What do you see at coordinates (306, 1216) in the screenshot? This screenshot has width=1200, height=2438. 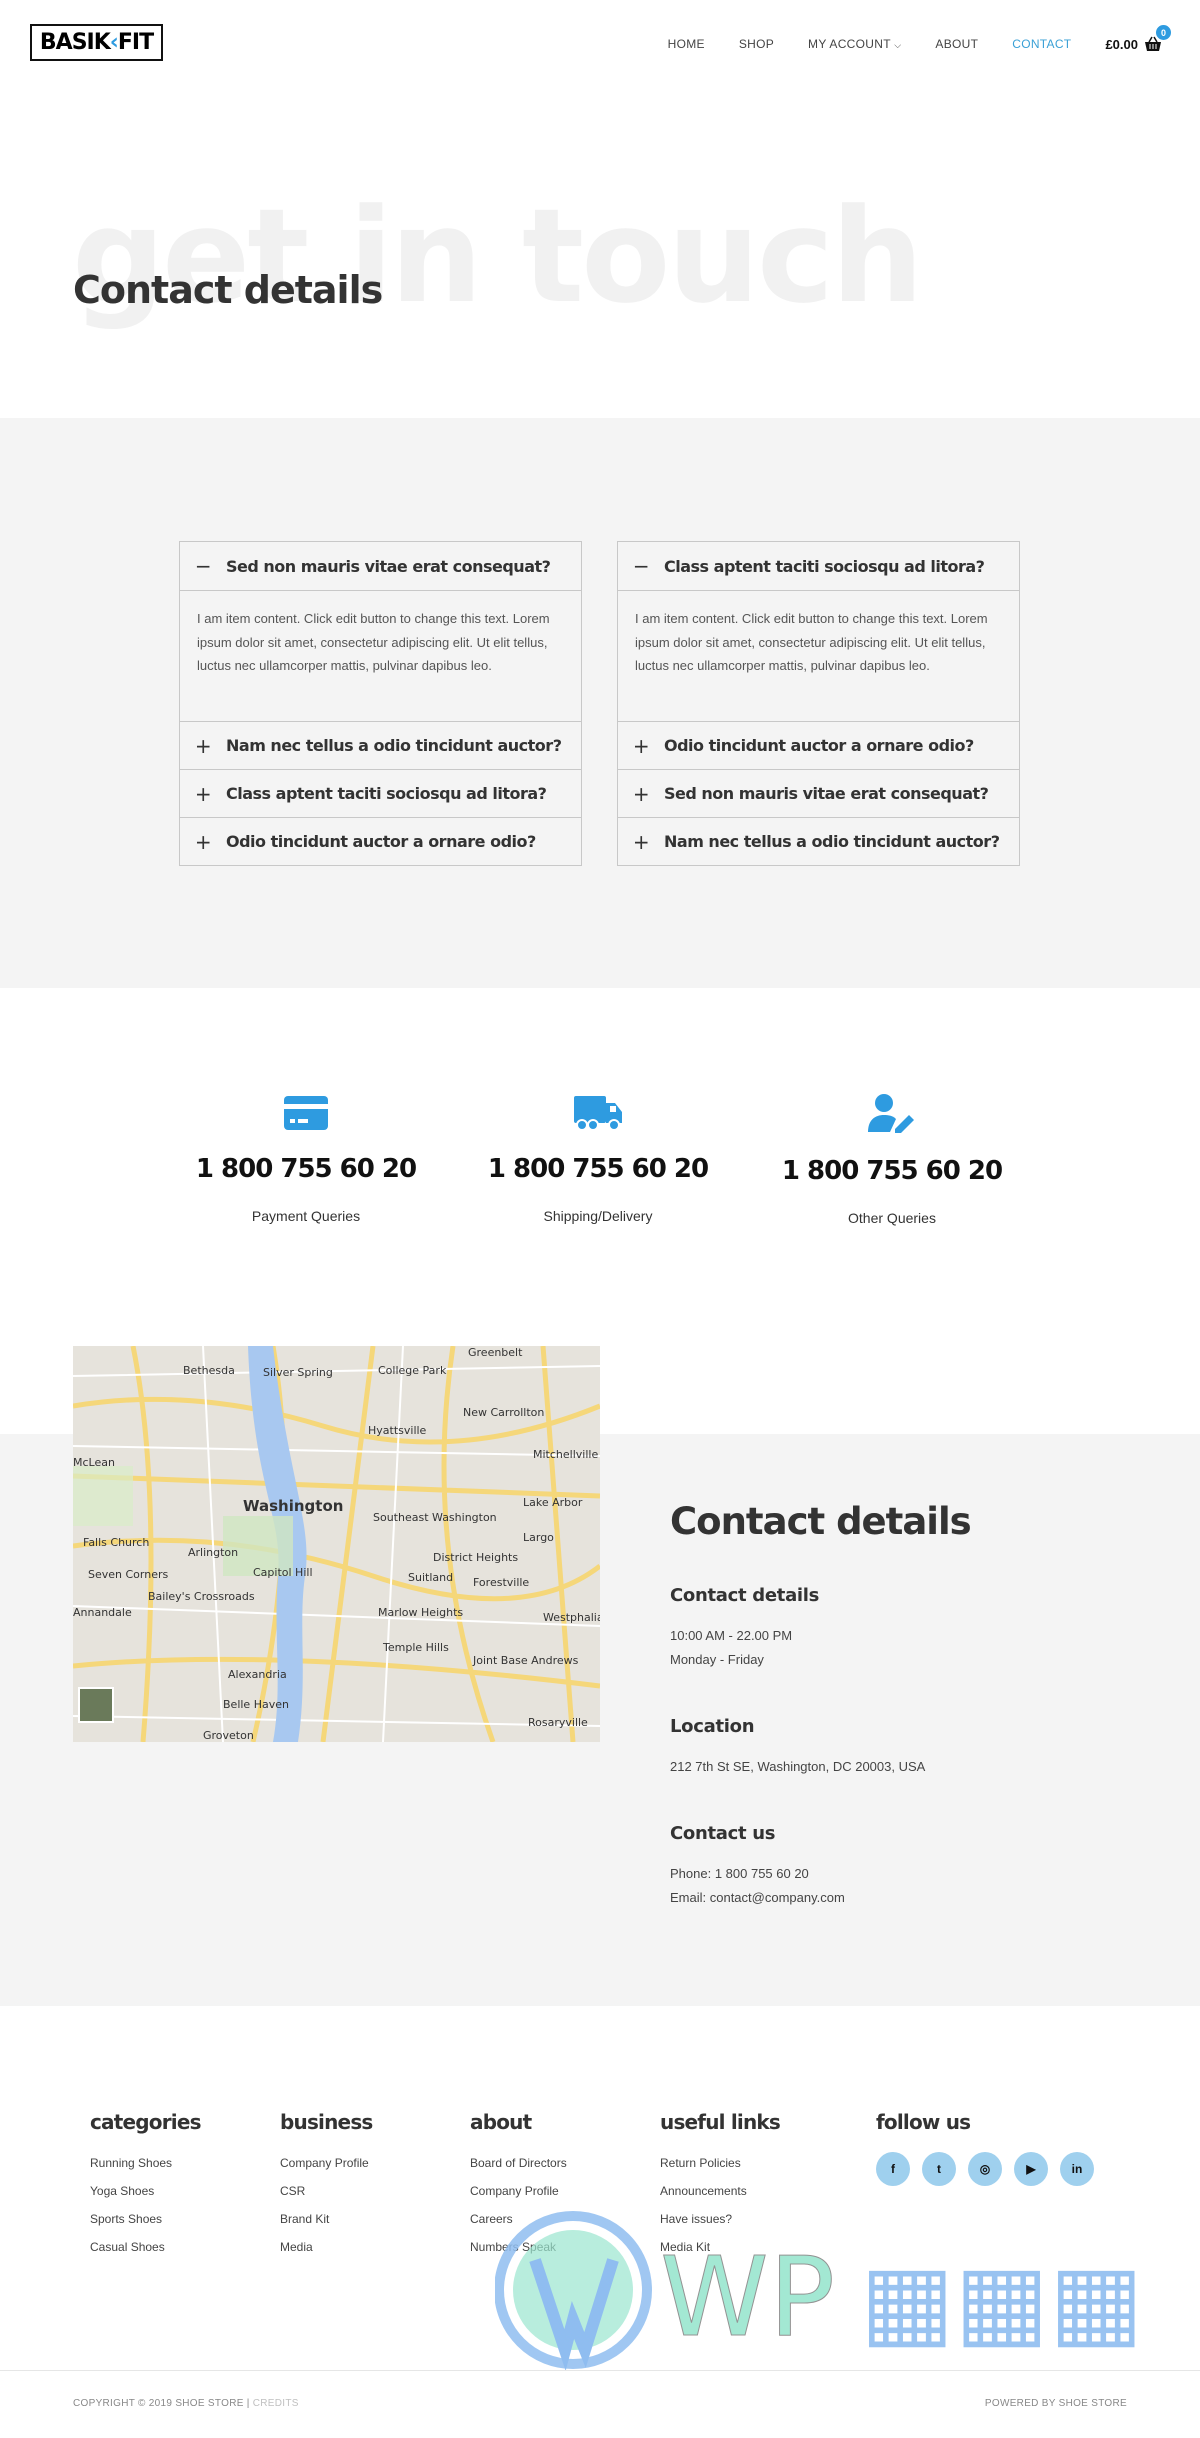 I see `query-label: Payment Queries` at bounding box center [306, 1216].